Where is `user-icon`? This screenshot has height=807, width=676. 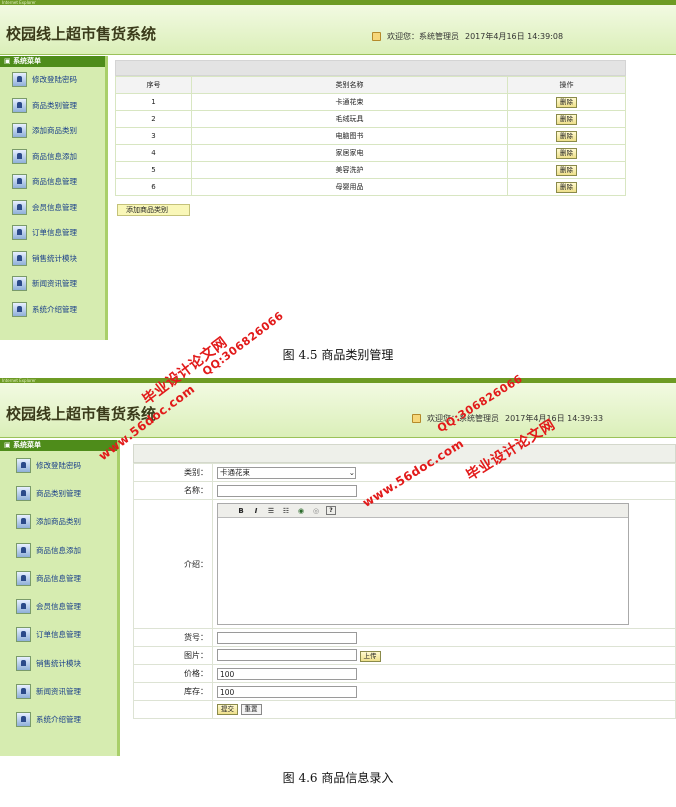
user-icon is located at coordinates (416, 418).